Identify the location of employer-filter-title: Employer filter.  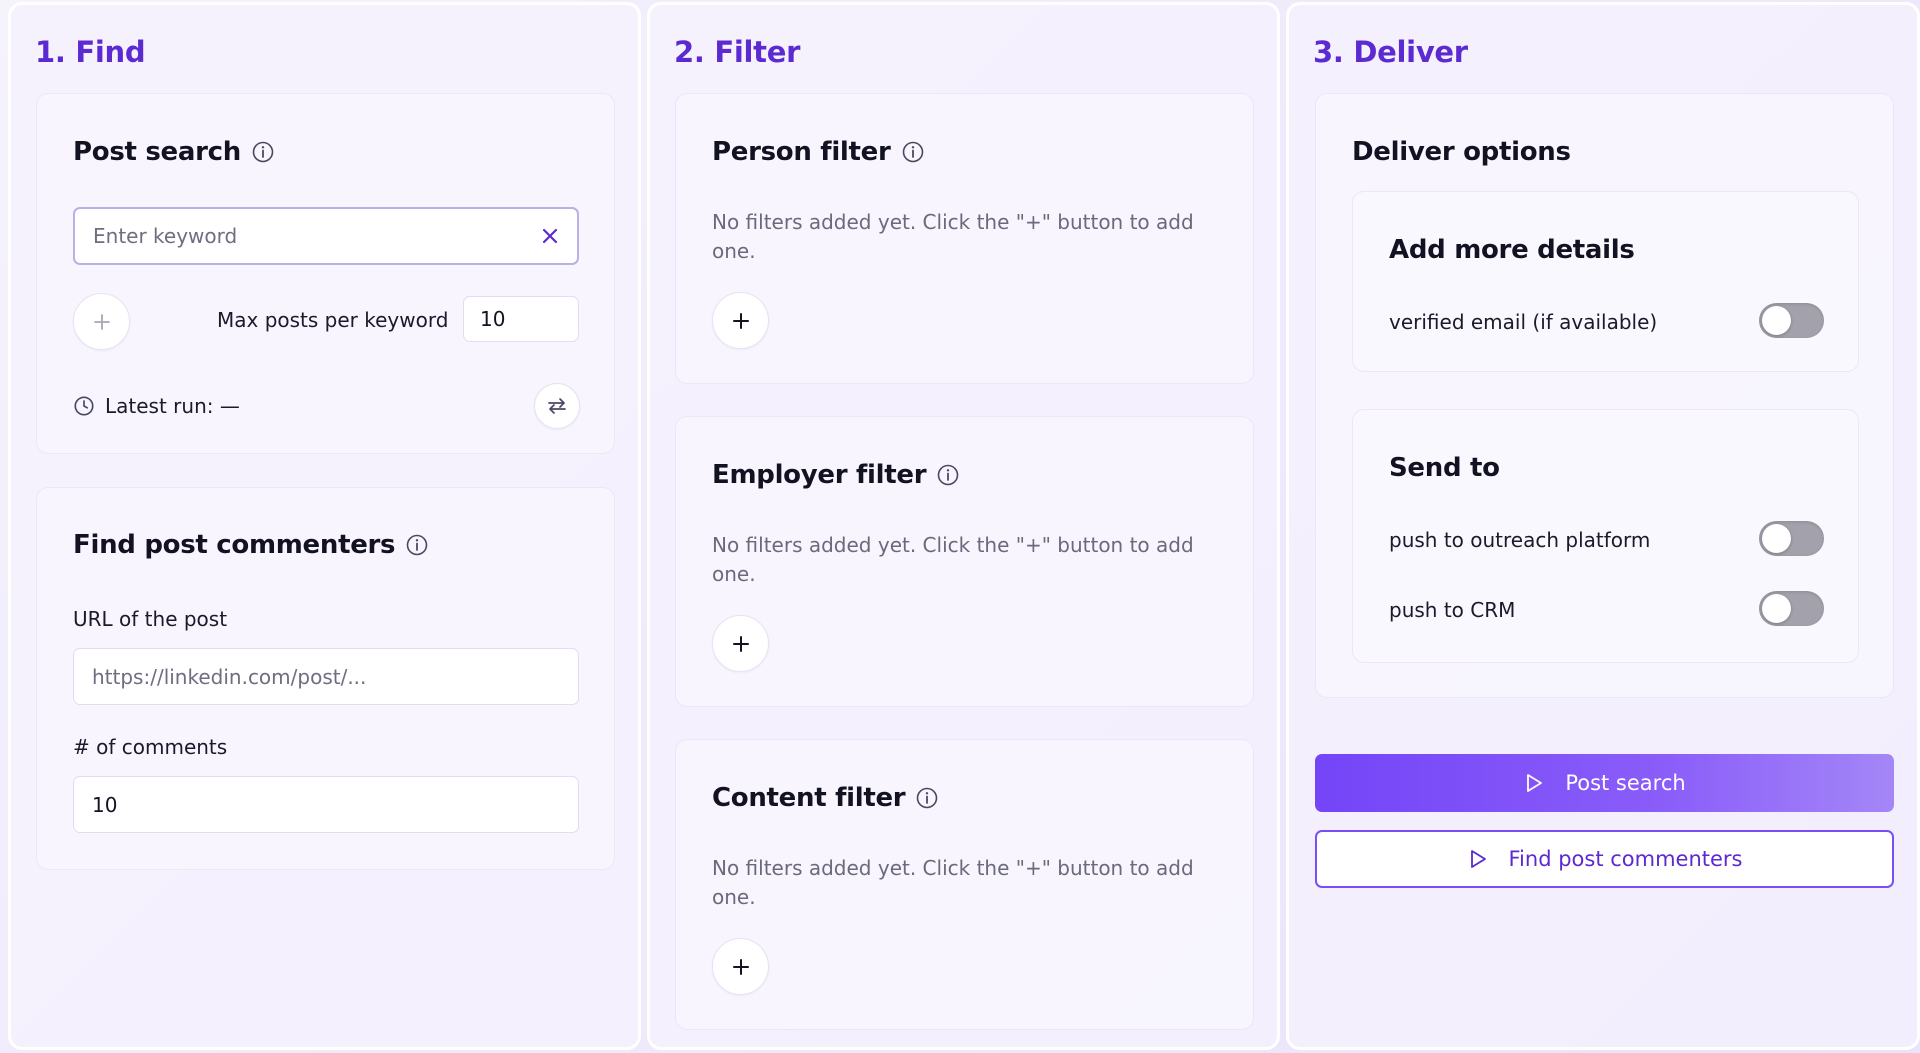
(819, 475).